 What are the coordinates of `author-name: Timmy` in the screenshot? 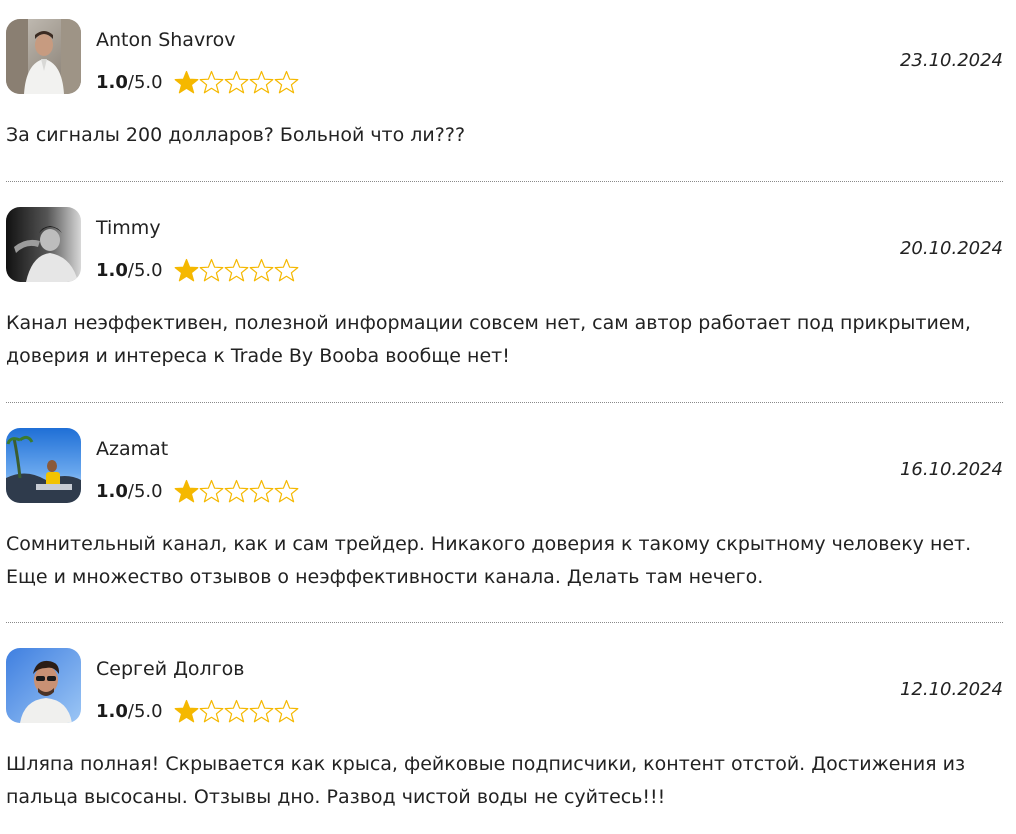 It's located at (128, 228).